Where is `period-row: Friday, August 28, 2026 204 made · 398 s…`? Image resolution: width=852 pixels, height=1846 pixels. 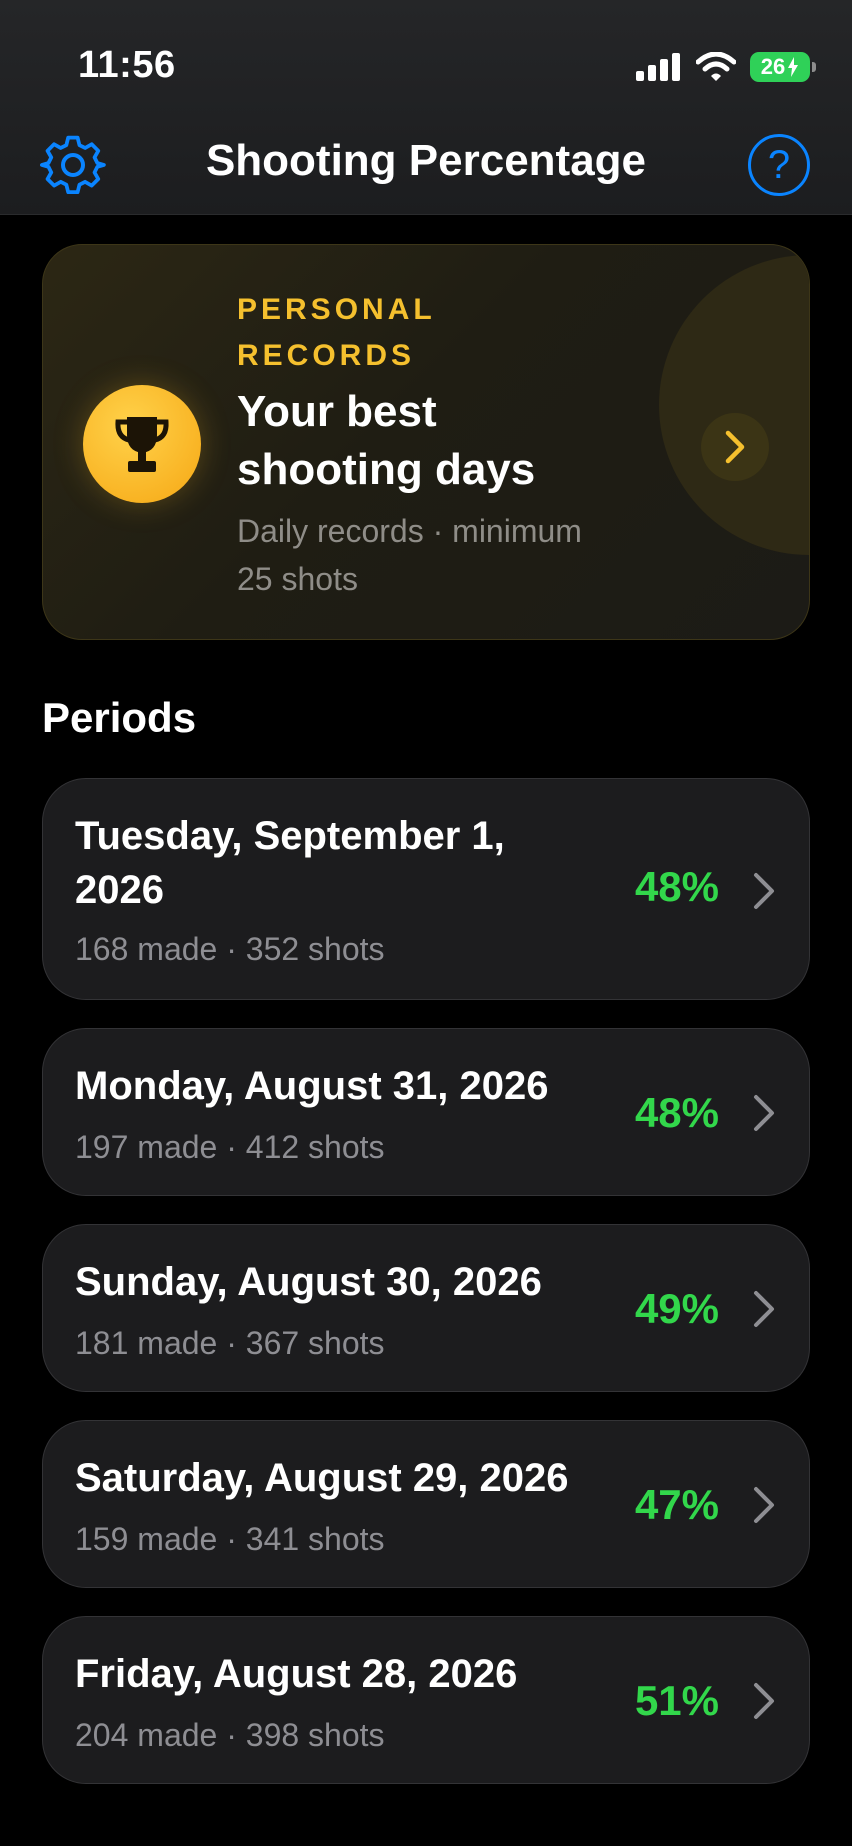 period-row: Friday, August 28, 2026 204 made · 398 s… is located at coordinates (426, 1700).